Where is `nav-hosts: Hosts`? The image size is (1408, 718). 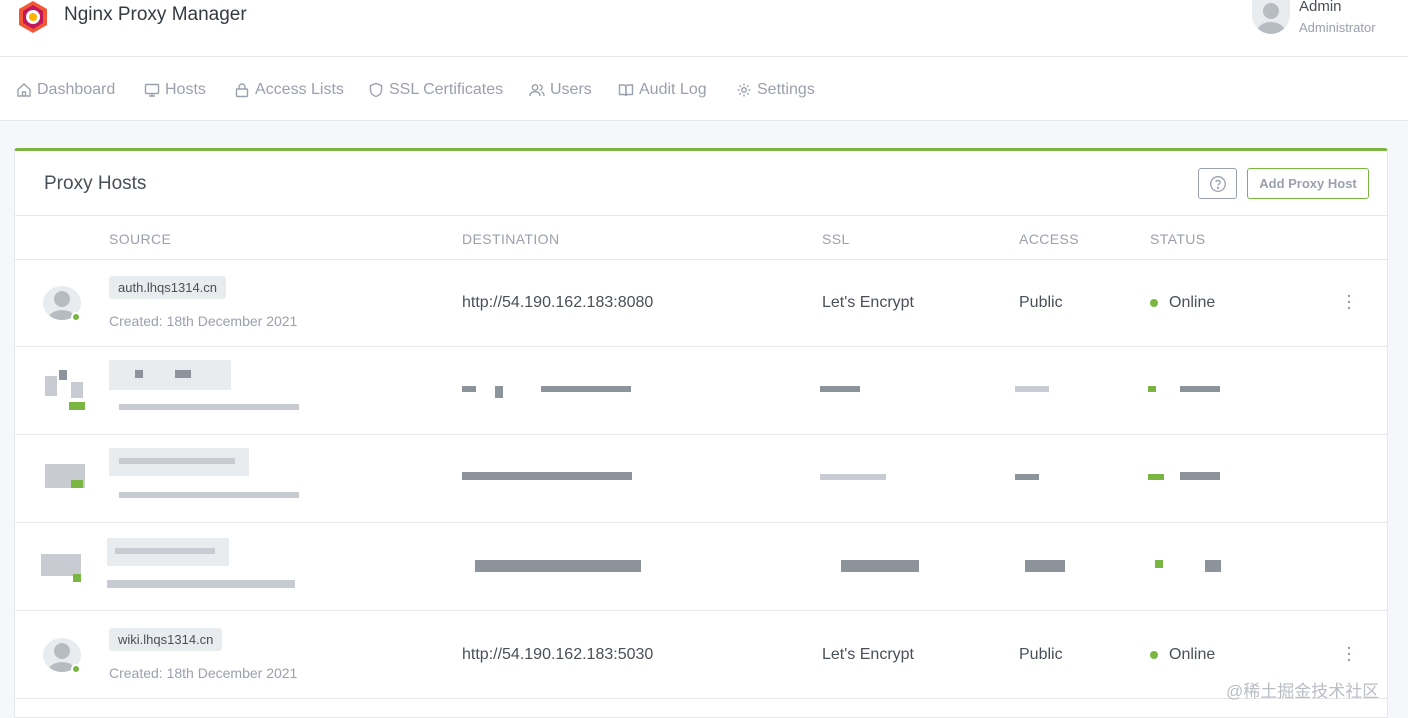 nav-hosts: Hosts is located at coordinates (175, 90).